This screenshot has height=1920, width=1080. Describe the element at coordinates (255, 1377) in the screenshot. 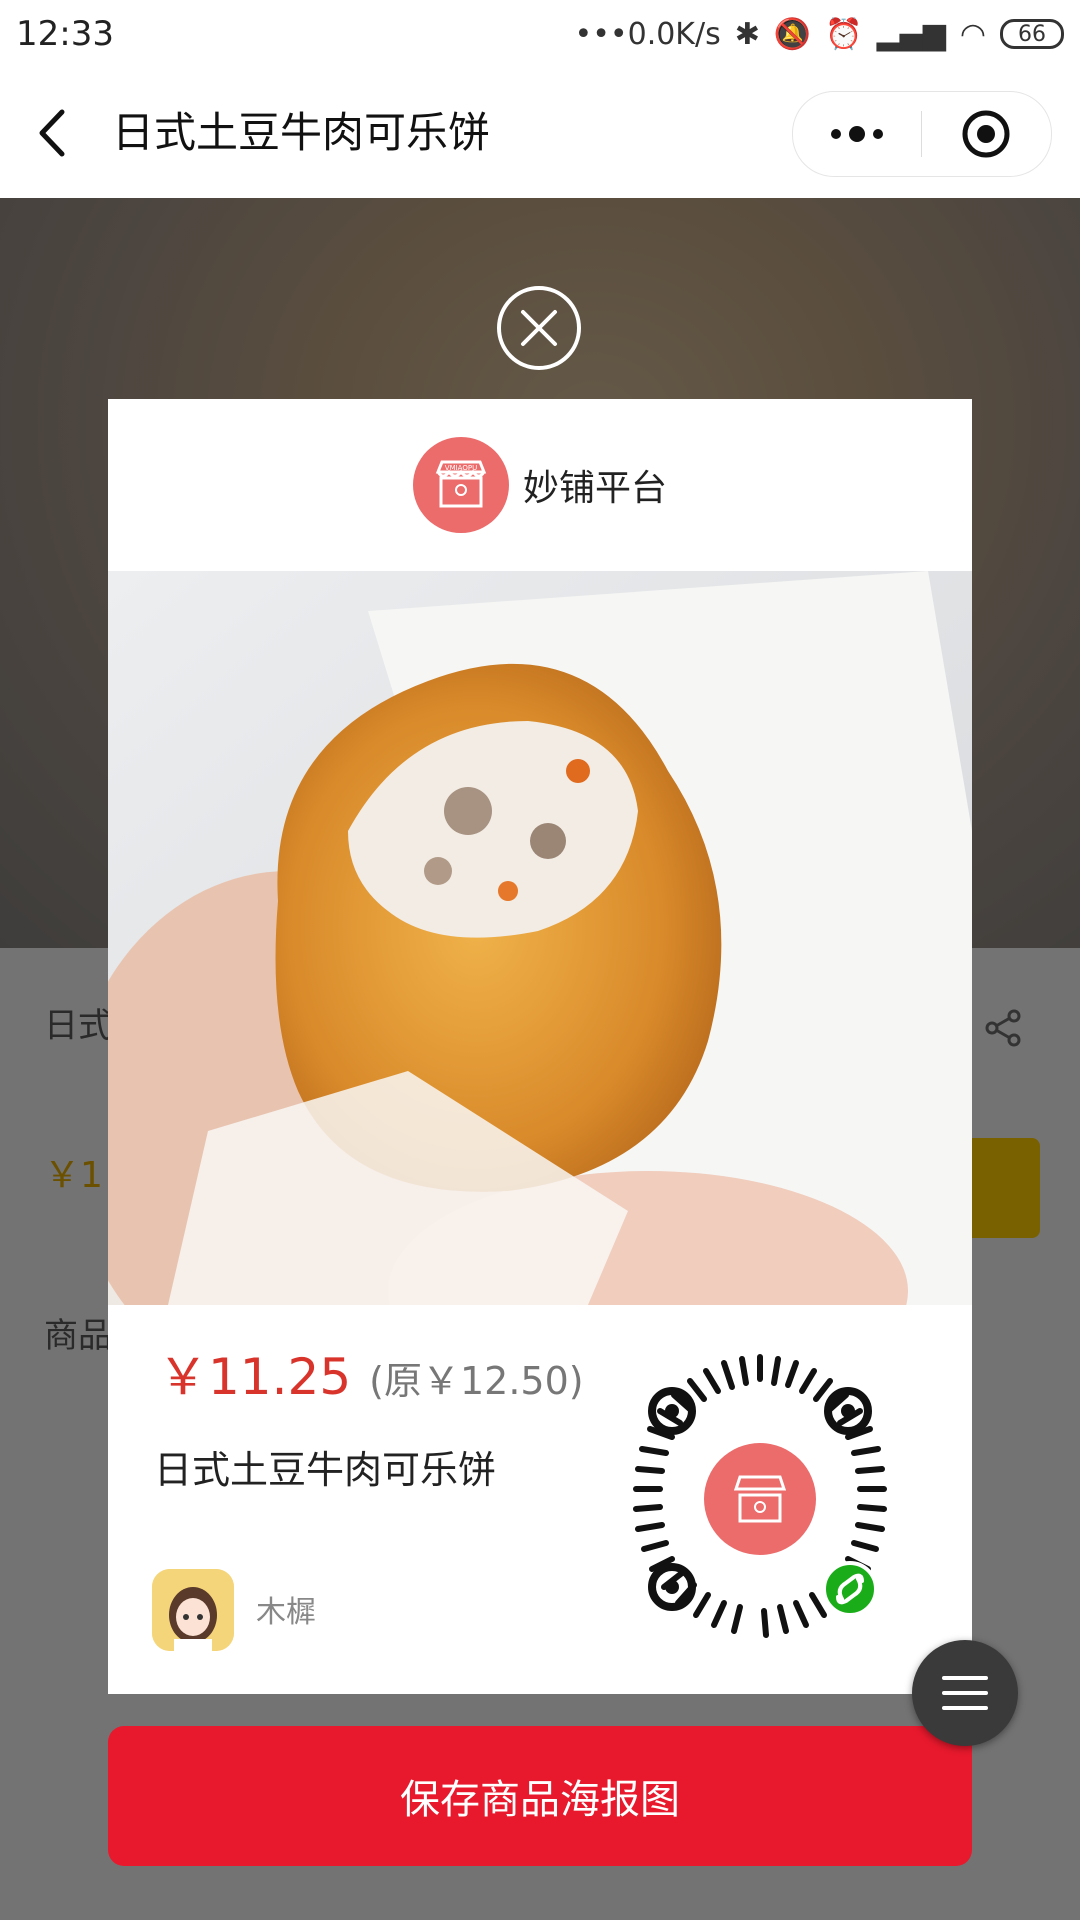

I see `price-current: ￥11.25` at that location.